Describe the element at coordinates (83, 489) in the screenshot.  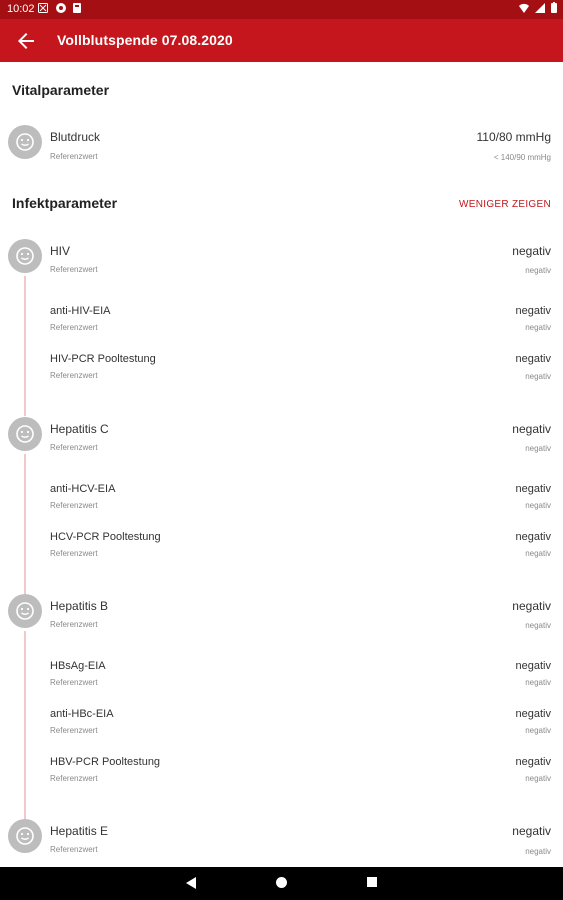
I see `parameter-name: anti-HCV-EIA` at that location.